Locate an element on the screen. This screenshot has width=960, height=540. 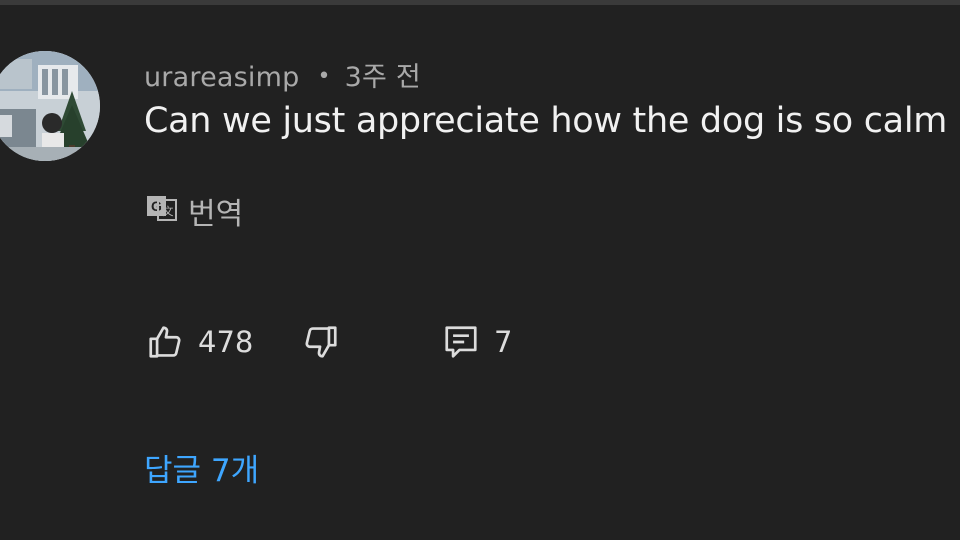
translate-label: 번역 is located at coordinates (216, 214).